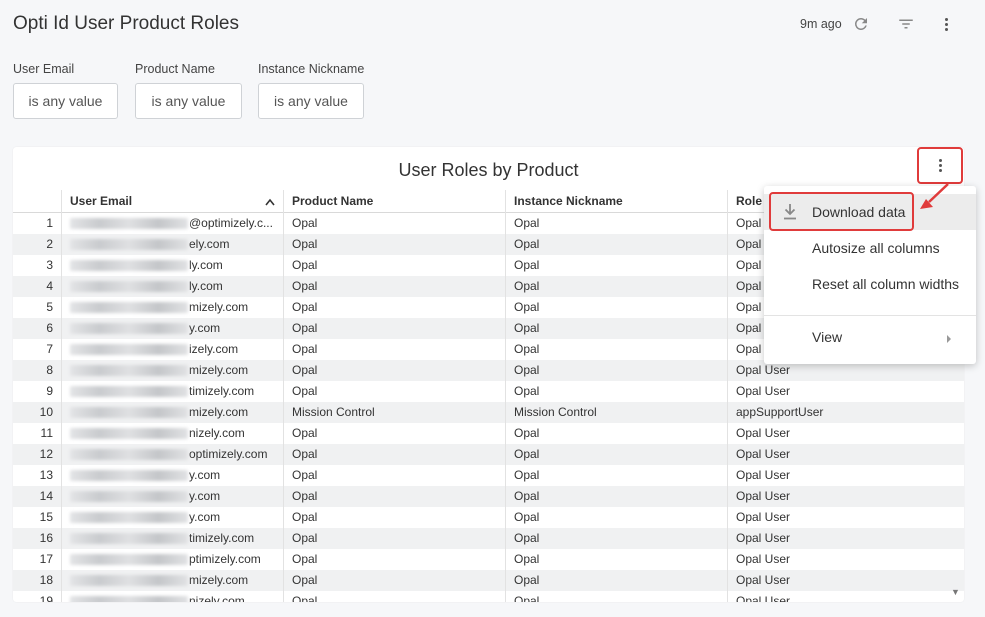  Describe the element at coordinates (49, 286) in the screenshot. I see `row-number: 4` at that location.